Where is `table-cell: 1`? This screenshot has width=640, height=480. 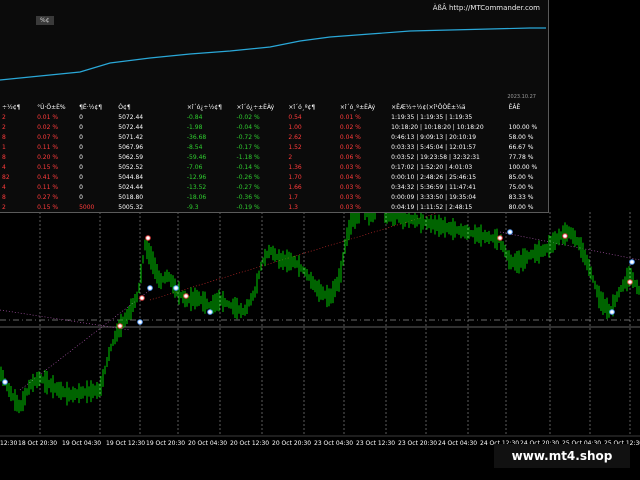 table-cell: 1 is located at coordinates (4, 147).